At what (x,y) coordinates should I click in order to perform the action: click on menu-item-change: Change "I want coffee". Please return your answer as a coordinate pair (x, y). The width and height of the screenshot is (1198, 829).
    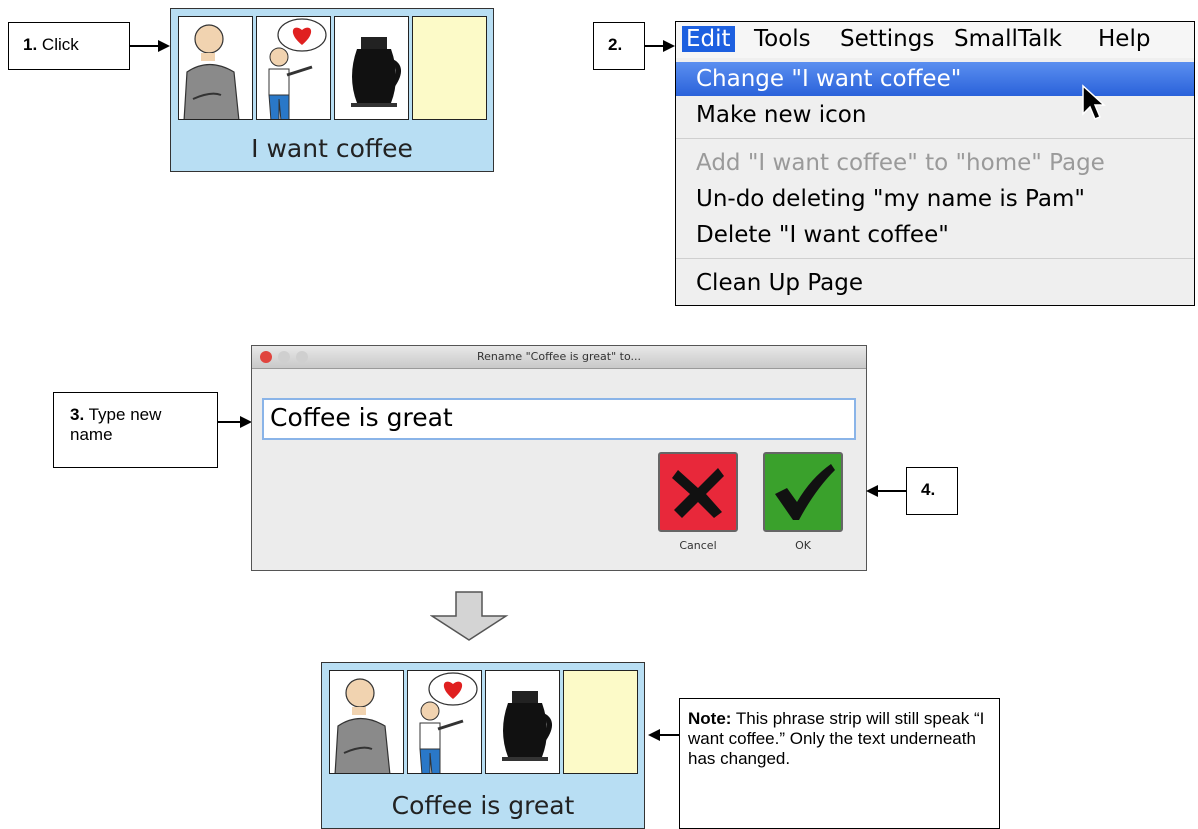
    Looking at the image, I should click on (935, 79).